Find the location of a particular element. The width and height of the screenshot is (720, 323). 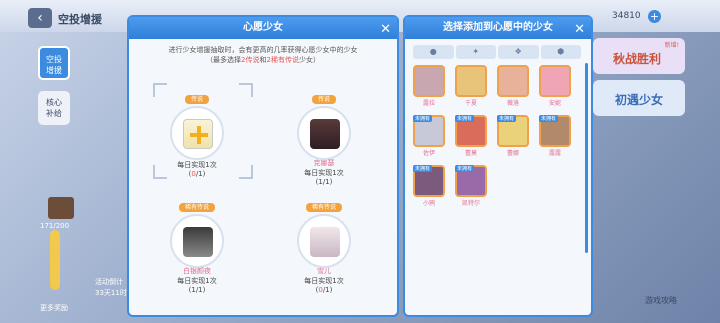

girl-card: 未拥有凯特尔 is located at coordinates (471, 186).